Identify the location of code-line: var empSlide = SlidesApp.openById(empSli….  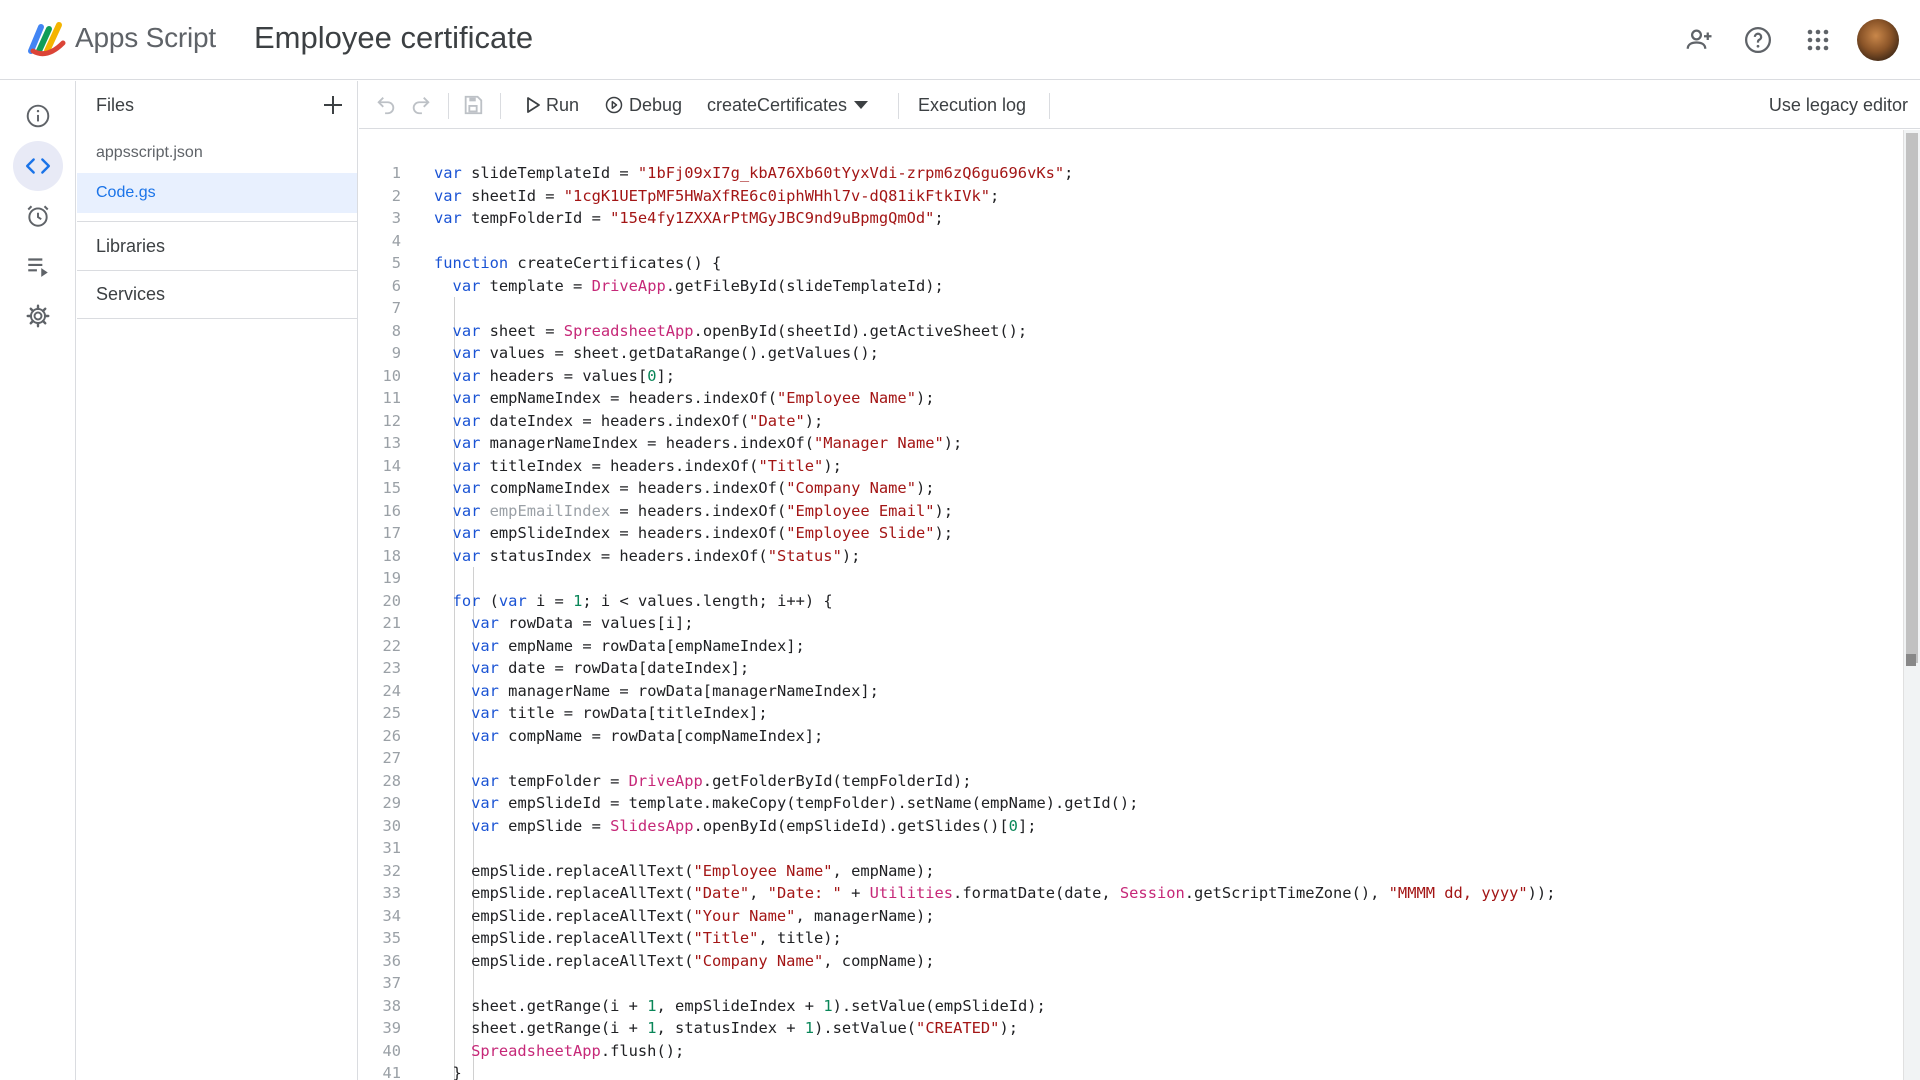
(994, 826).